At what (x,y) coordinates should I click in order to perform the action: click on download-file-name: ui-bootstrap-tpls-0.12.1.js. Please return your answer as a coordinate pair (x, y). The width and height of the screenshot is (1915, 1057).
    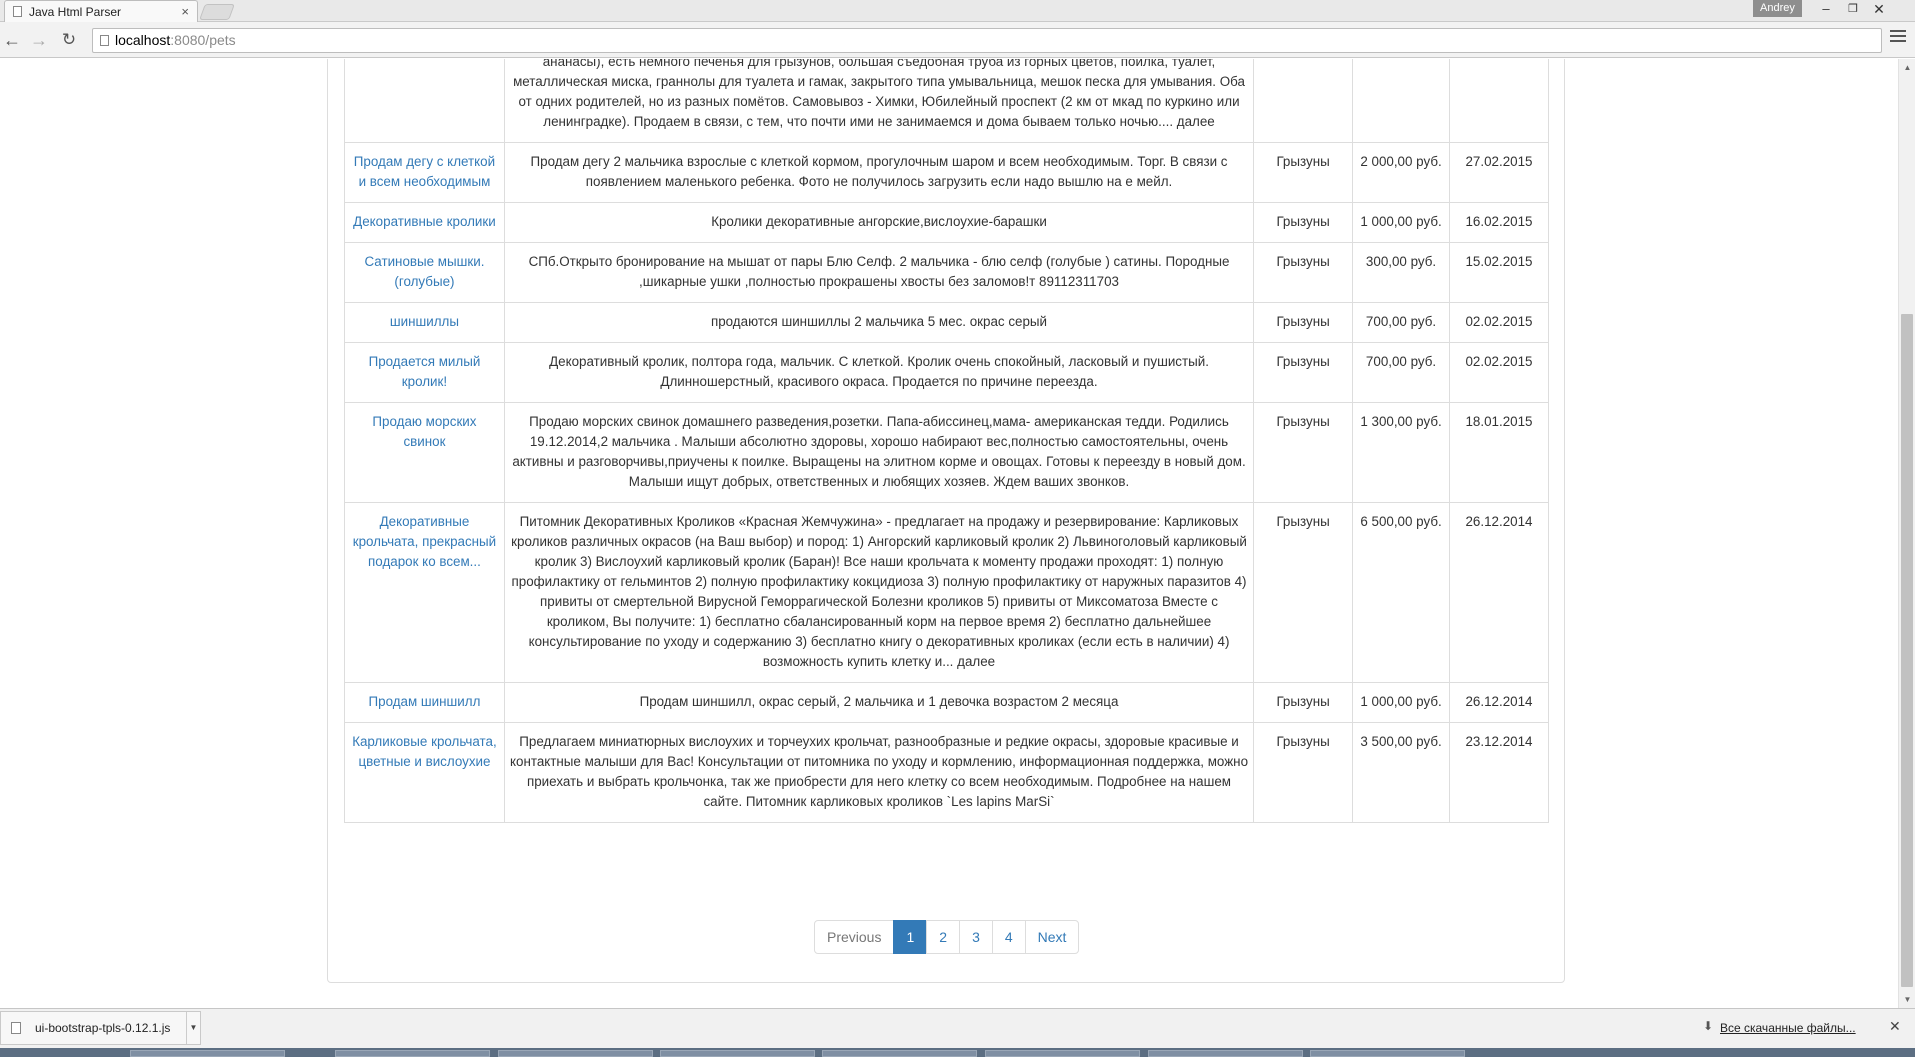
    Looking at the image, I should click on (103, 1028).